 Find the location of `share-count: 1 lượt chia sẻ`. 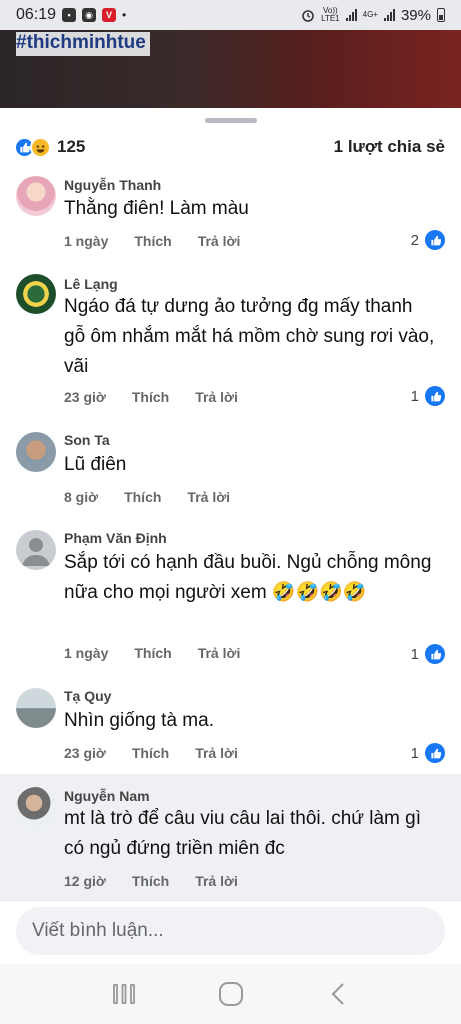

share-count: 1 lượt chia sẻ is located at coordinates (389, 147).